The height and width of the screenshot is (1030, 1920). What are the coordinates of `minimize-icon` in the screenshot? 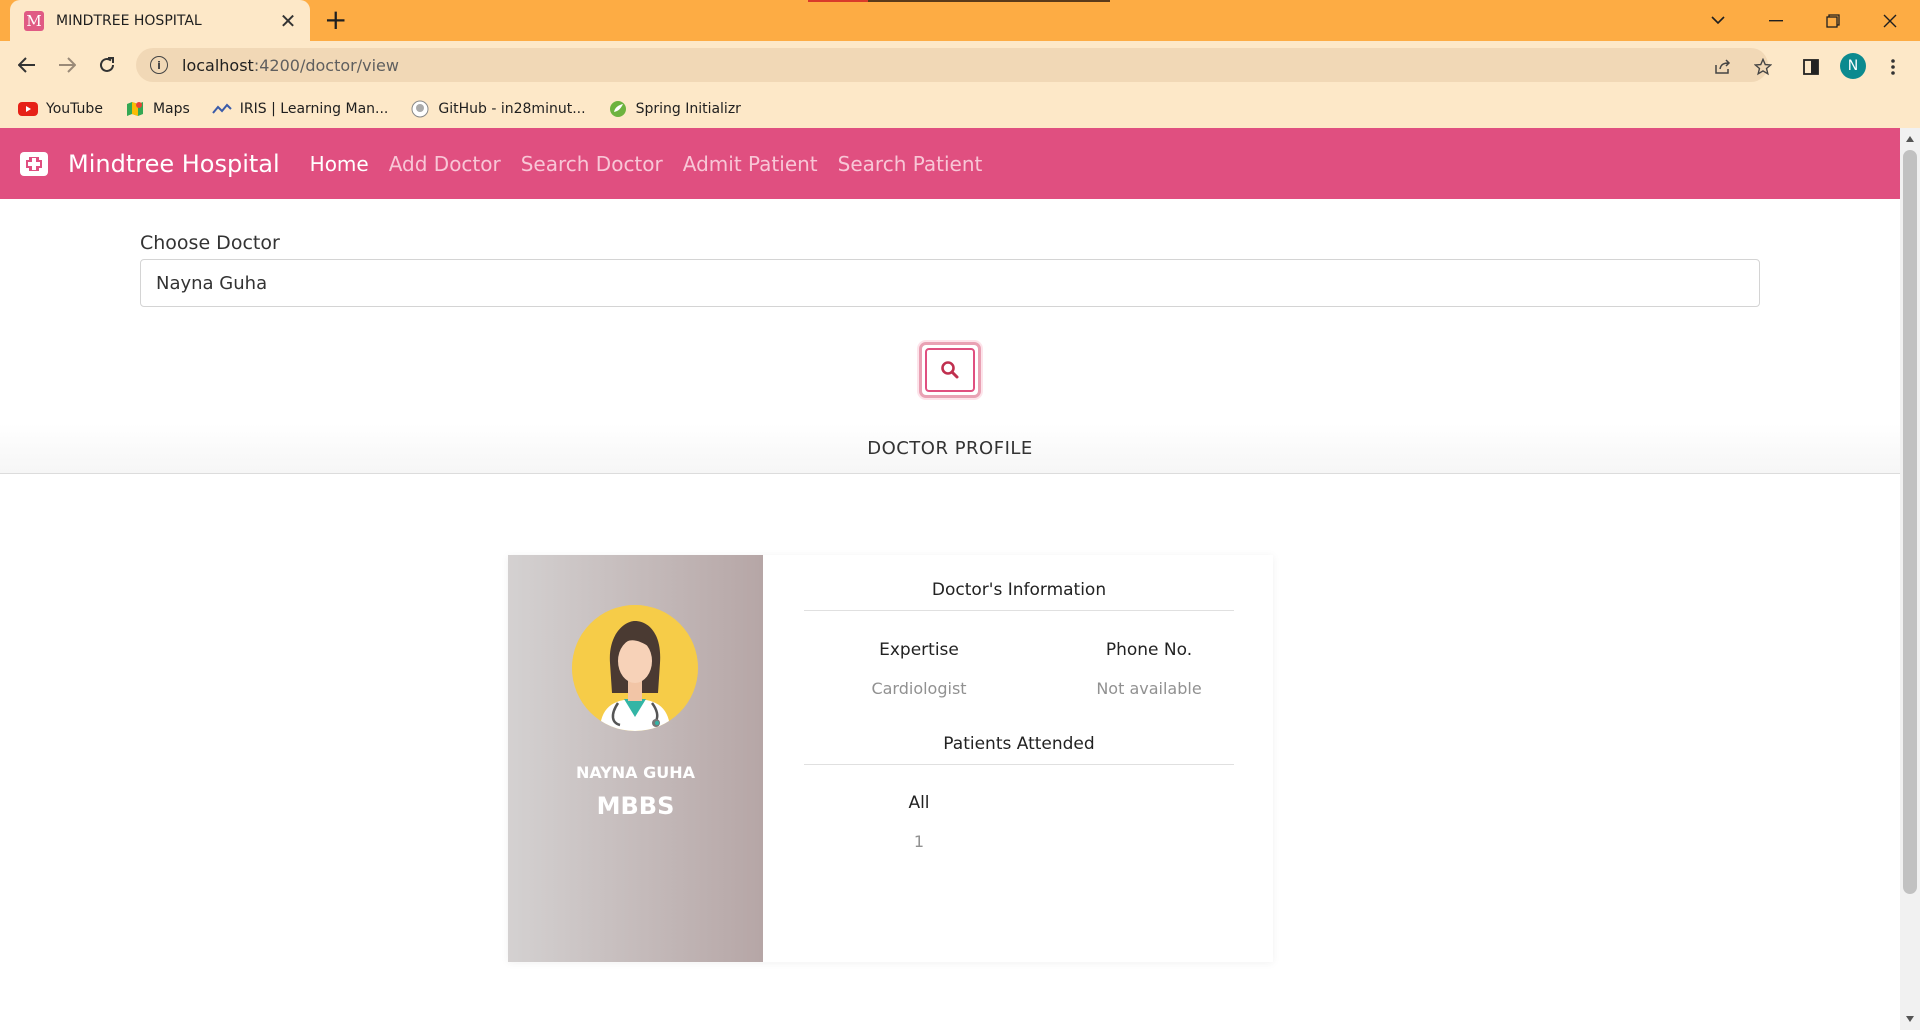 It's located at (1776, 20).